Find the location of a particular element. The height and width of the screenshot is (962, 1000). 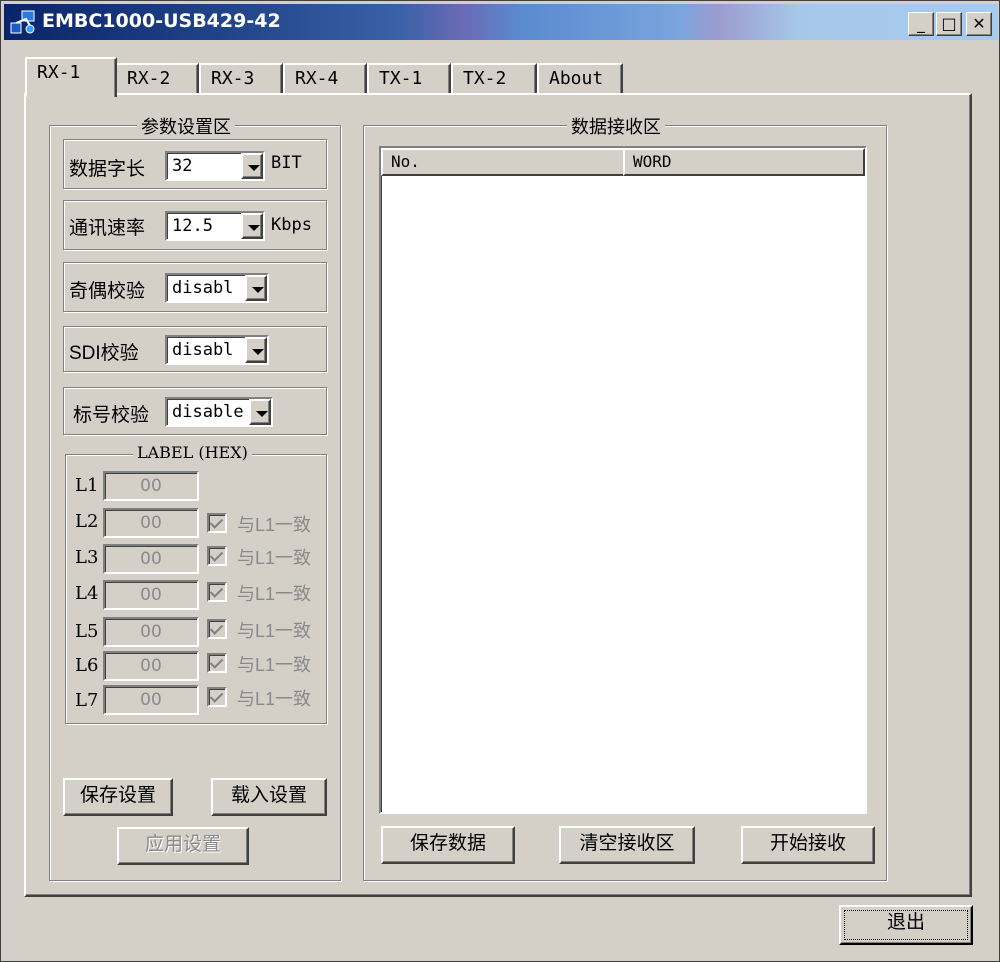

tab-about: About is located at coordinates (580, 79).